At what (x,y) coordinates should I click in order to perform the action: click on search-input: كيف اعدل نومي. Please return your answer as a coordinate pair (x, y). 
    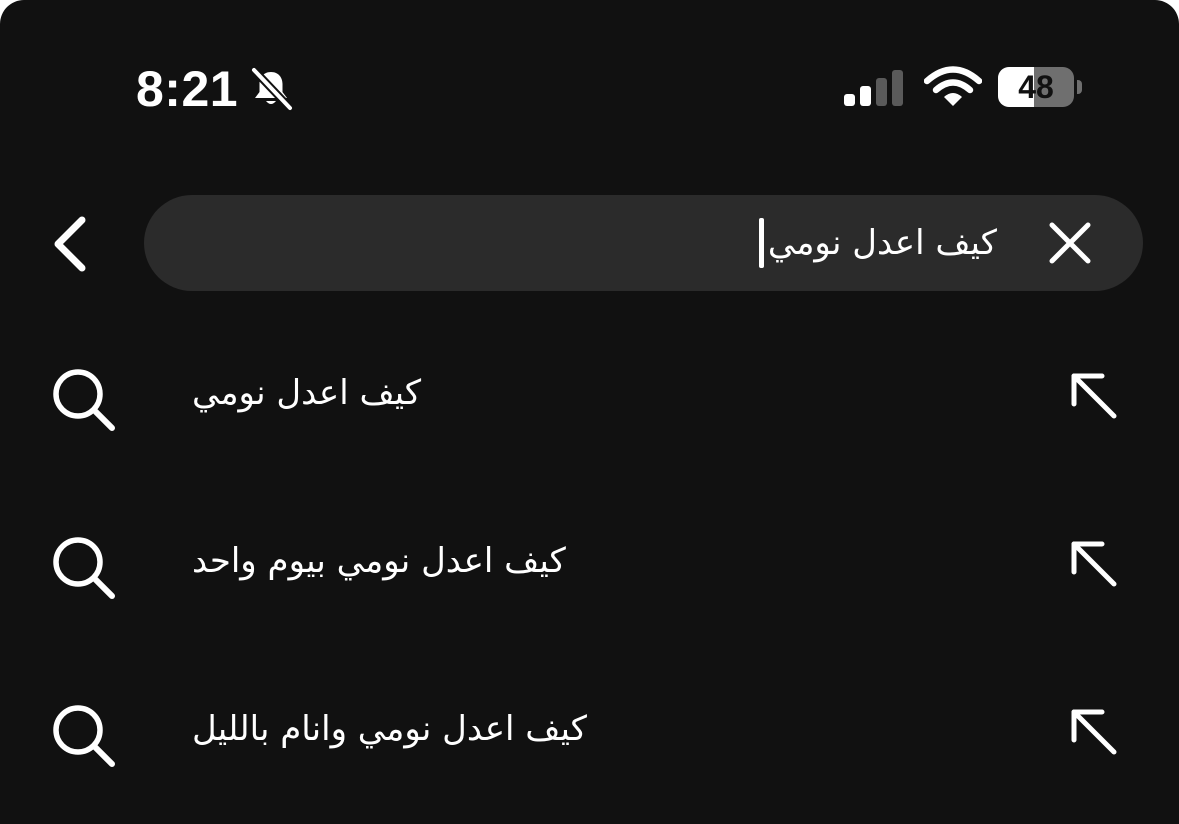
    Looking at the image, I should click on (643, 243).